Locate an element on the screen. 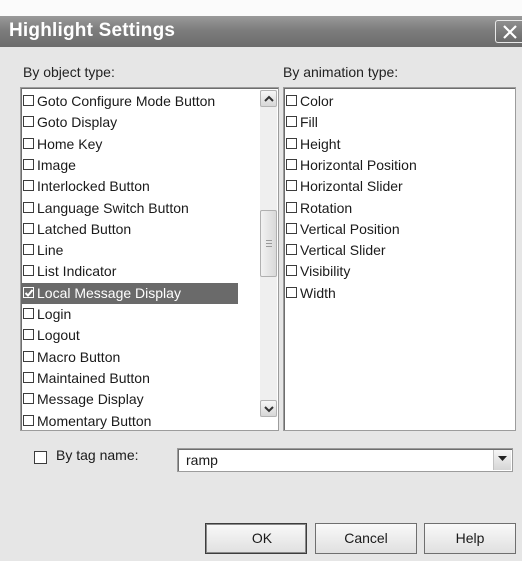 This screenshot has width=522, height=561. item-label: Home Key is located at coordinates (70, 143).